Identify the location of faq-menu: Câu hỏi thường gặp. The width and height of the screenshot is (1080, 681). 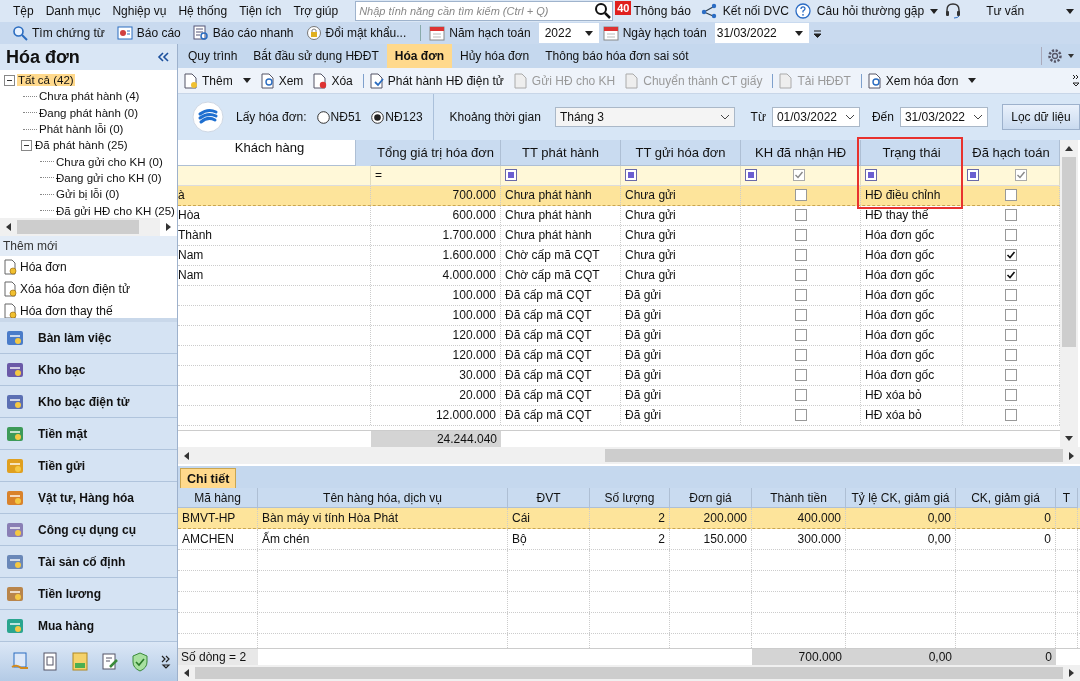
(870, 11).